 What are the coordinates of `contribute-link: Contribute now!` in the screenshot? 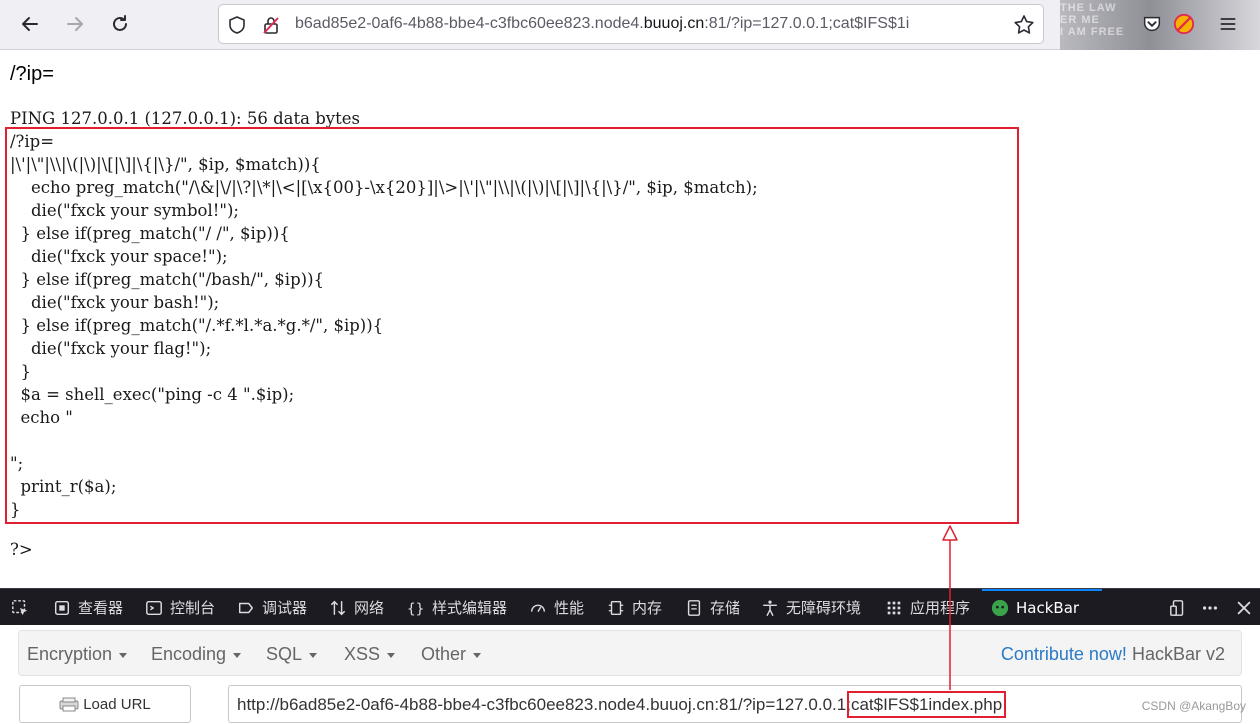 It's located at (1064, 654).